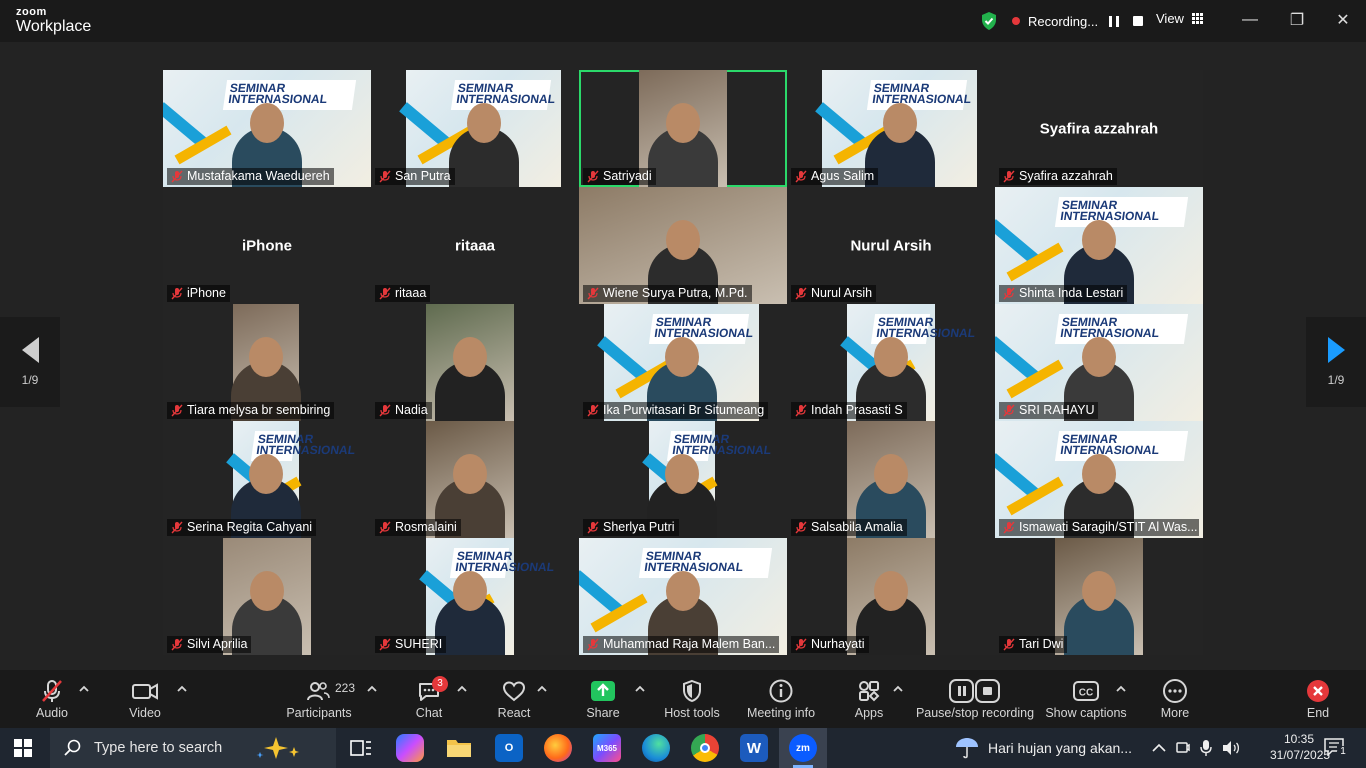  I want to click on participant-video-tile: Nadia, so click(475, 362).